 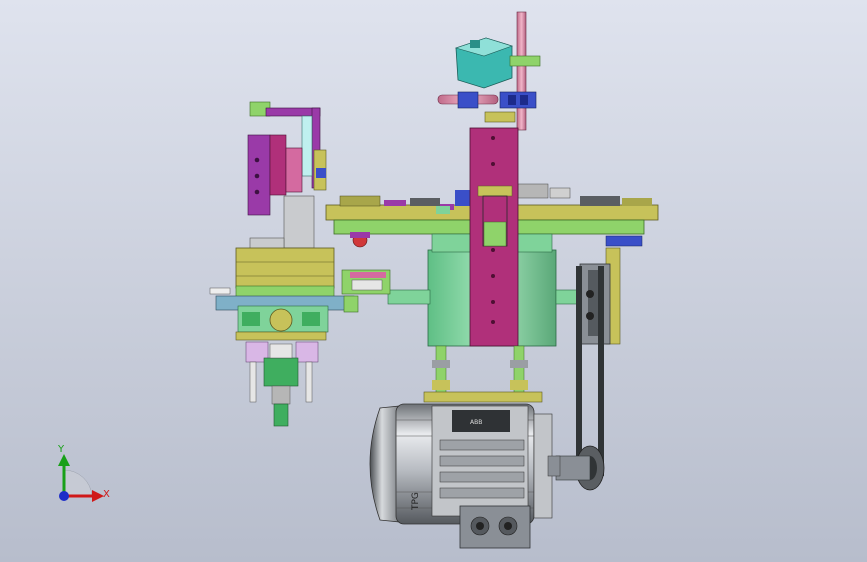 What do you see at coordinates (599, 363) in the screenshot?
I see `right-belt-drive` at bounding box center [599, 363].